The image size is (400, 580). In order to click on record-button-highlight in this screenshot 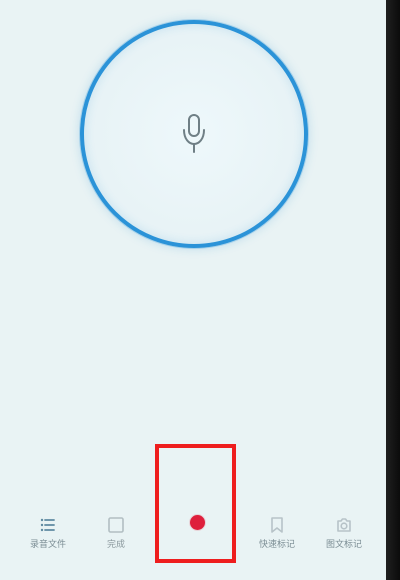, I will do `click(195, 503)`.